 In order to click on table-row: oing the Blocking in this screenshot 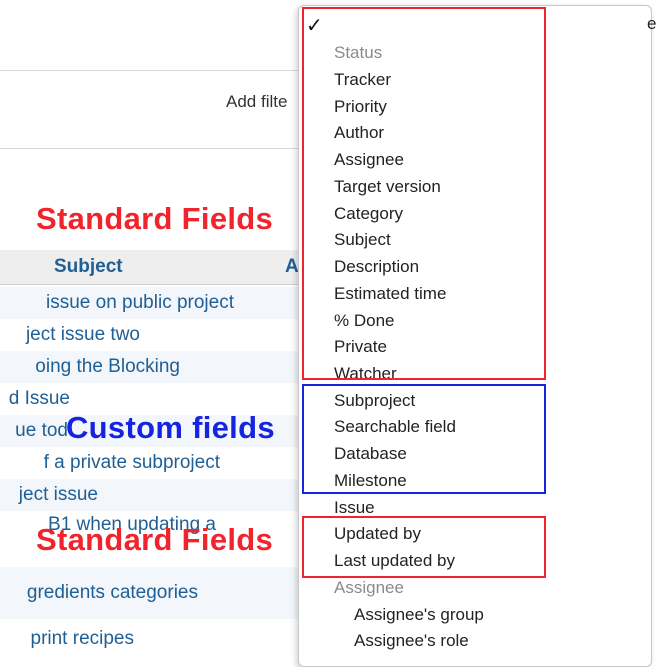, I will do `click(150, 367)`.